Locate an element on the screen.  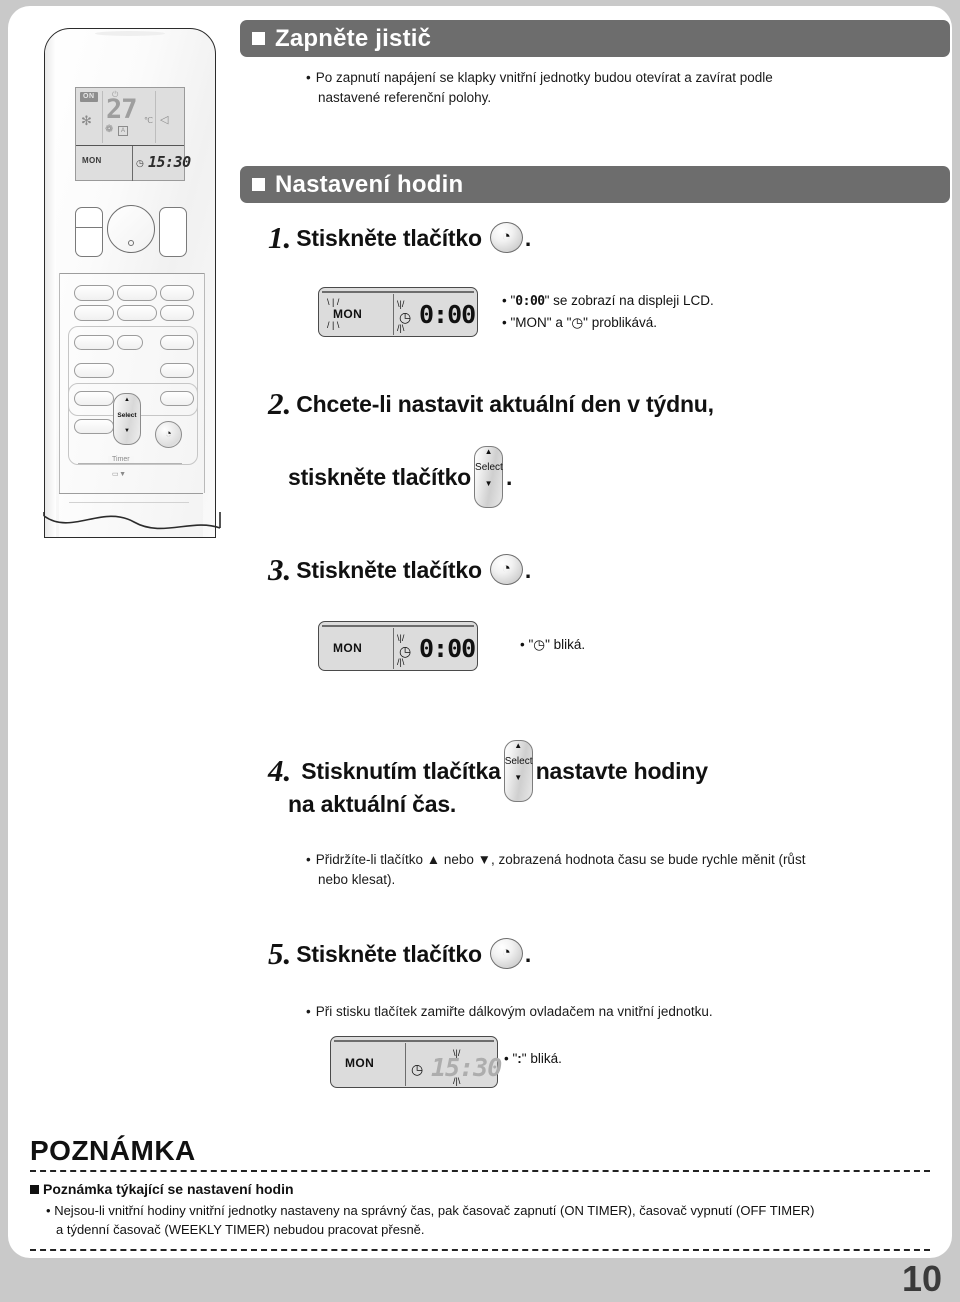
remote-dial-dot is located at coordinates (131, 243).